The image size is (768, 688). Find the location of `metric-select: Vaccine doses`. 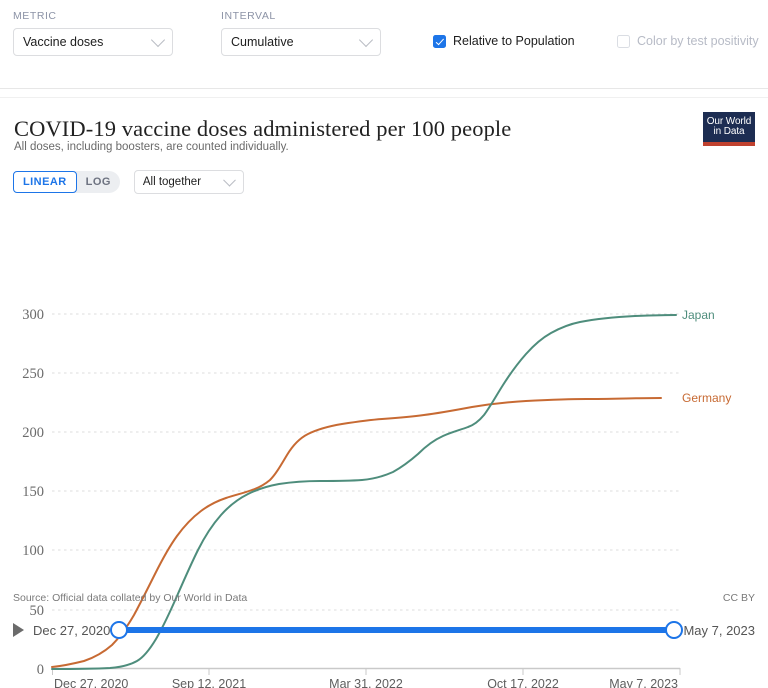

metric-select: Vaccine doses is located at coordinates (93, 42).